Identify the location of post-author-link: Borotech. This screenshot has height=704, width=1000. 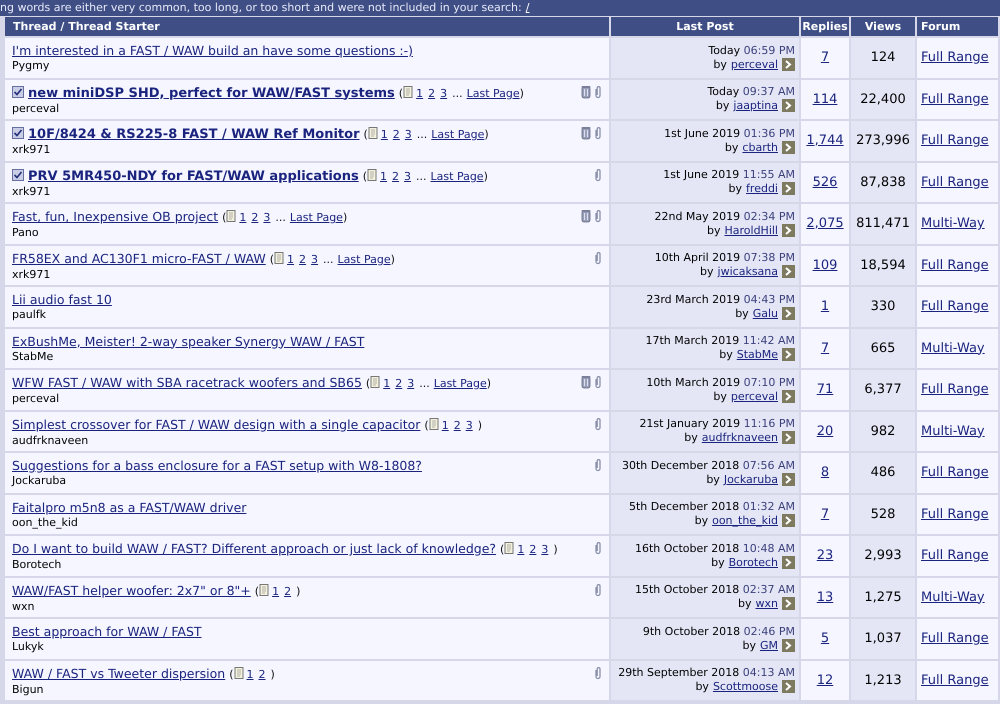
(753, 562).